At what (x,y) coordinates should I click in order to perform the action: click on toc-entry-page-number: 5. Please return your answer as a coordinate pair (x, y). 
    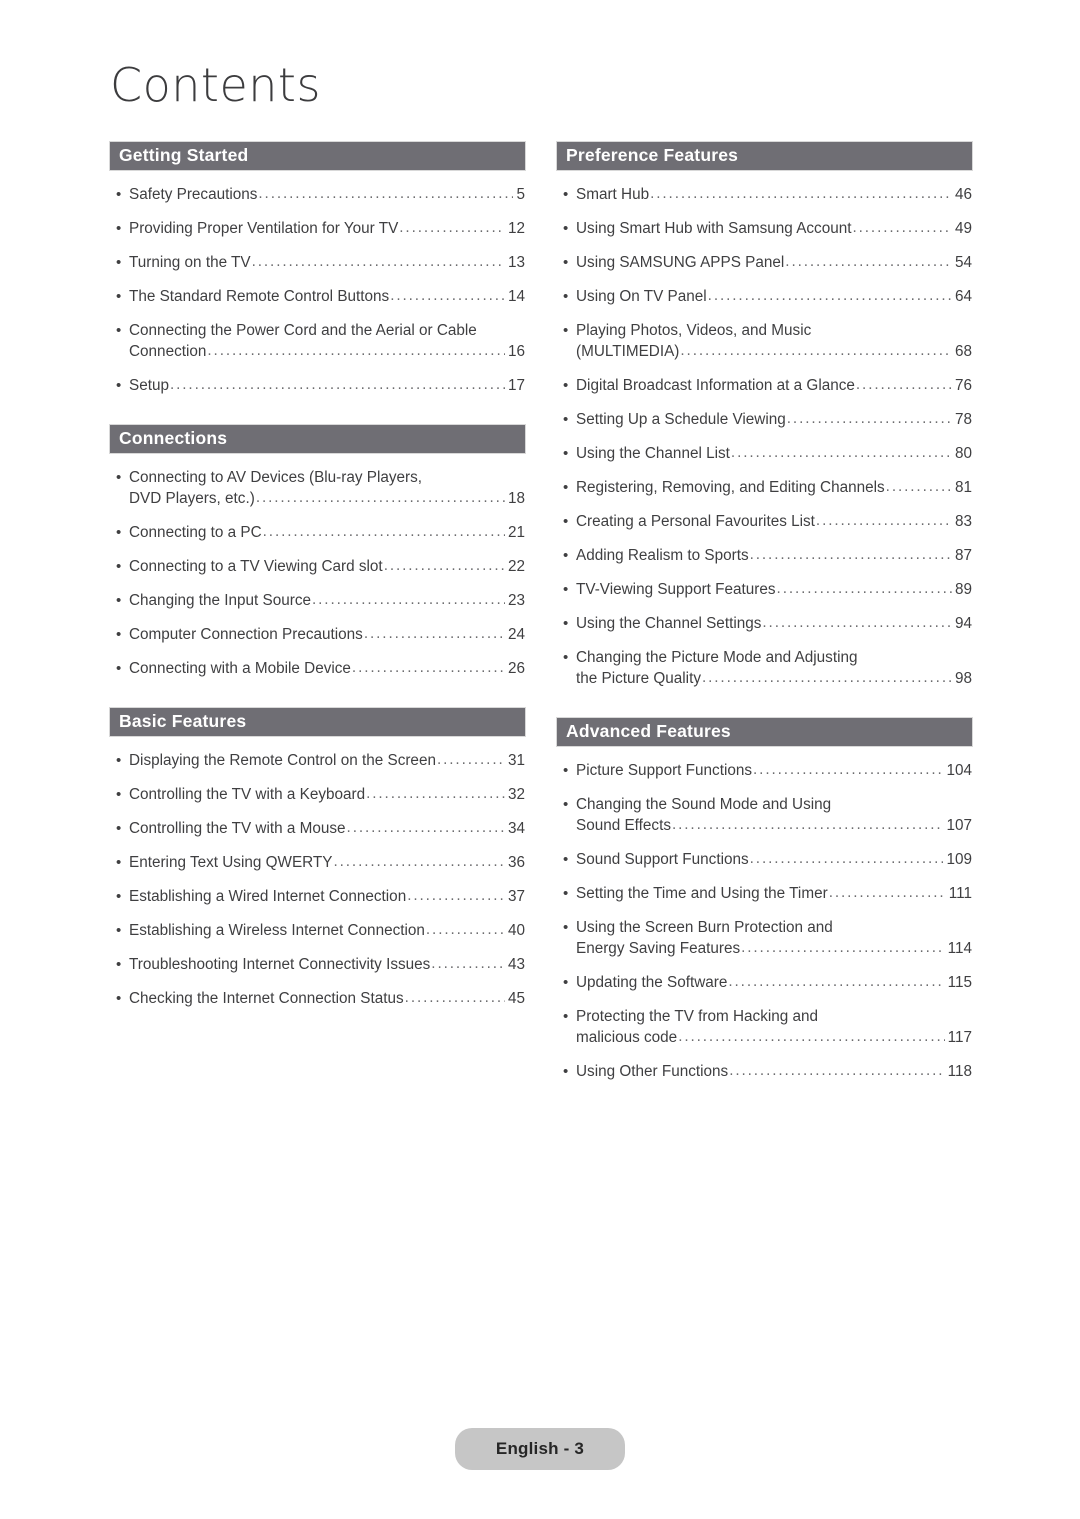
    Looking at the image, I should click on (520, 194).